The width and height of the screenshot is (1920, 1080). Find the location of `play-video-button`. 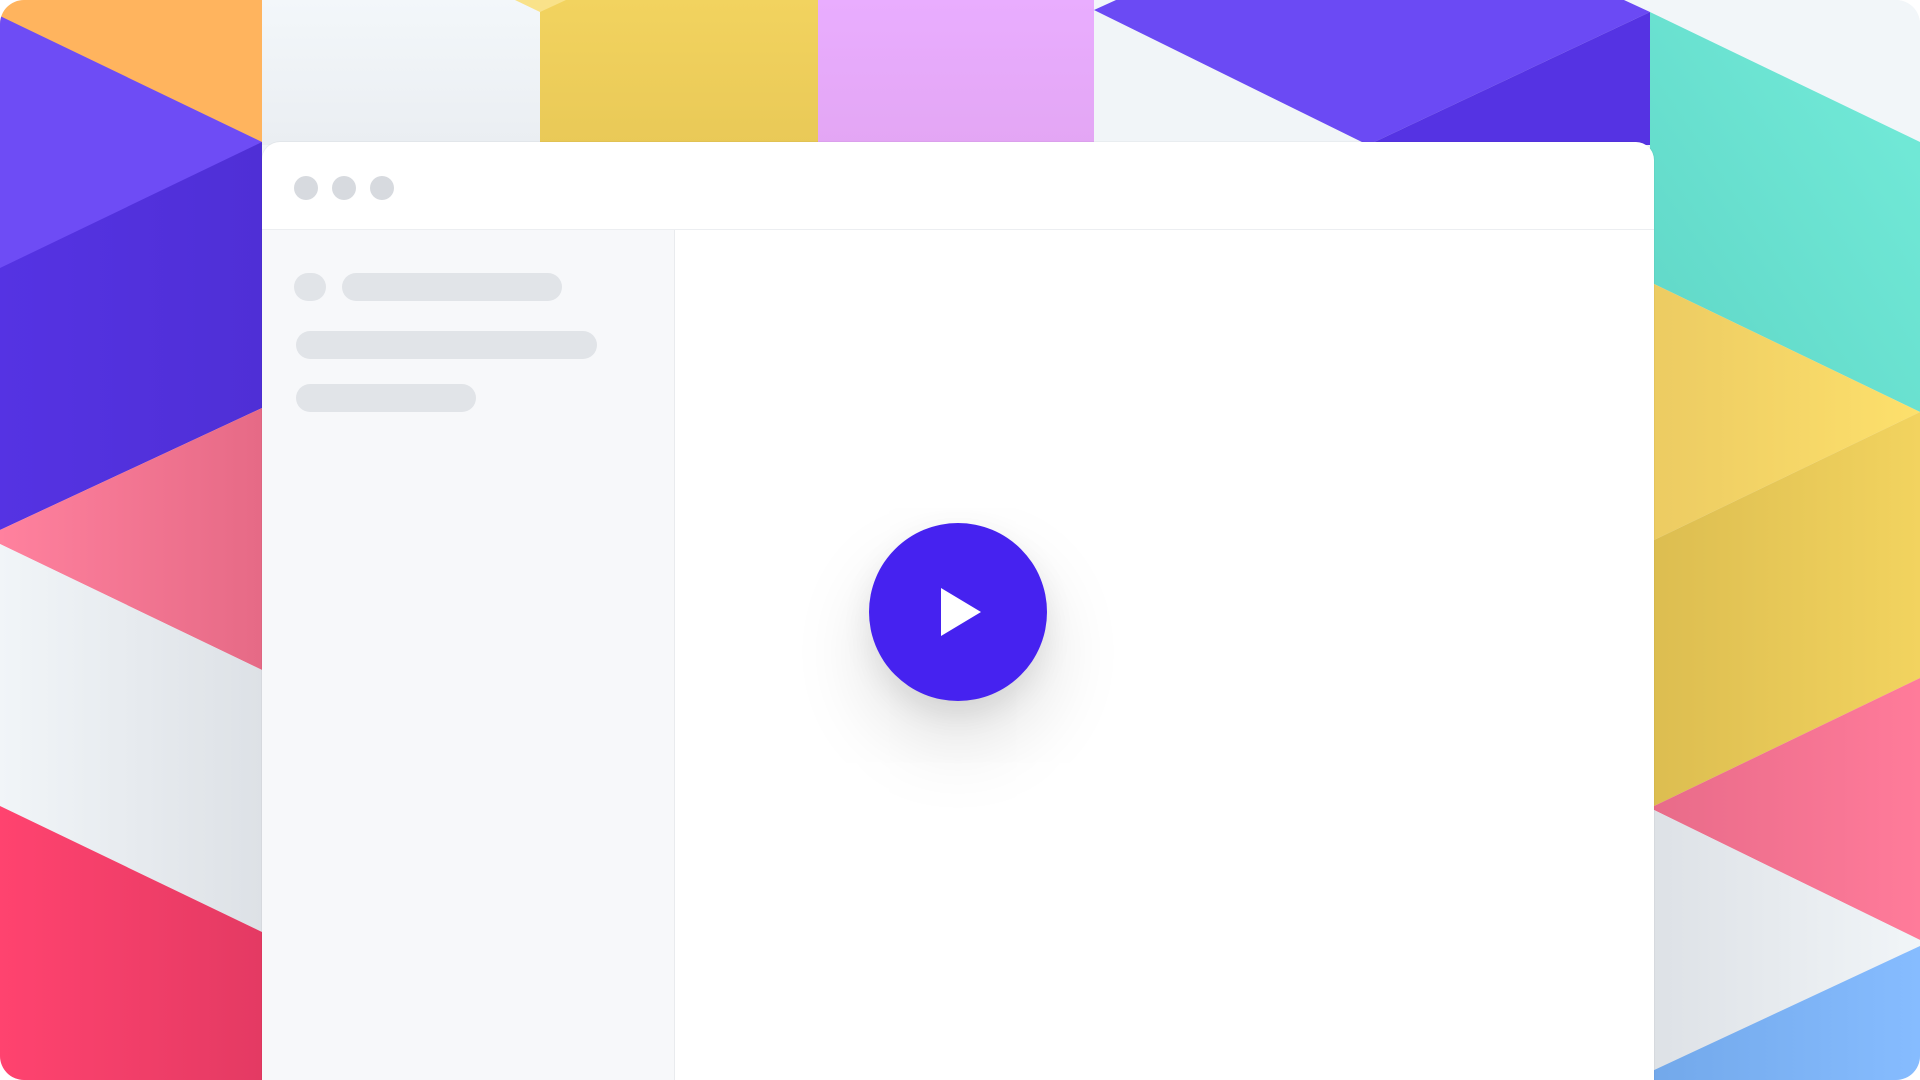

play-video-button is located at coordinates (958, 612).